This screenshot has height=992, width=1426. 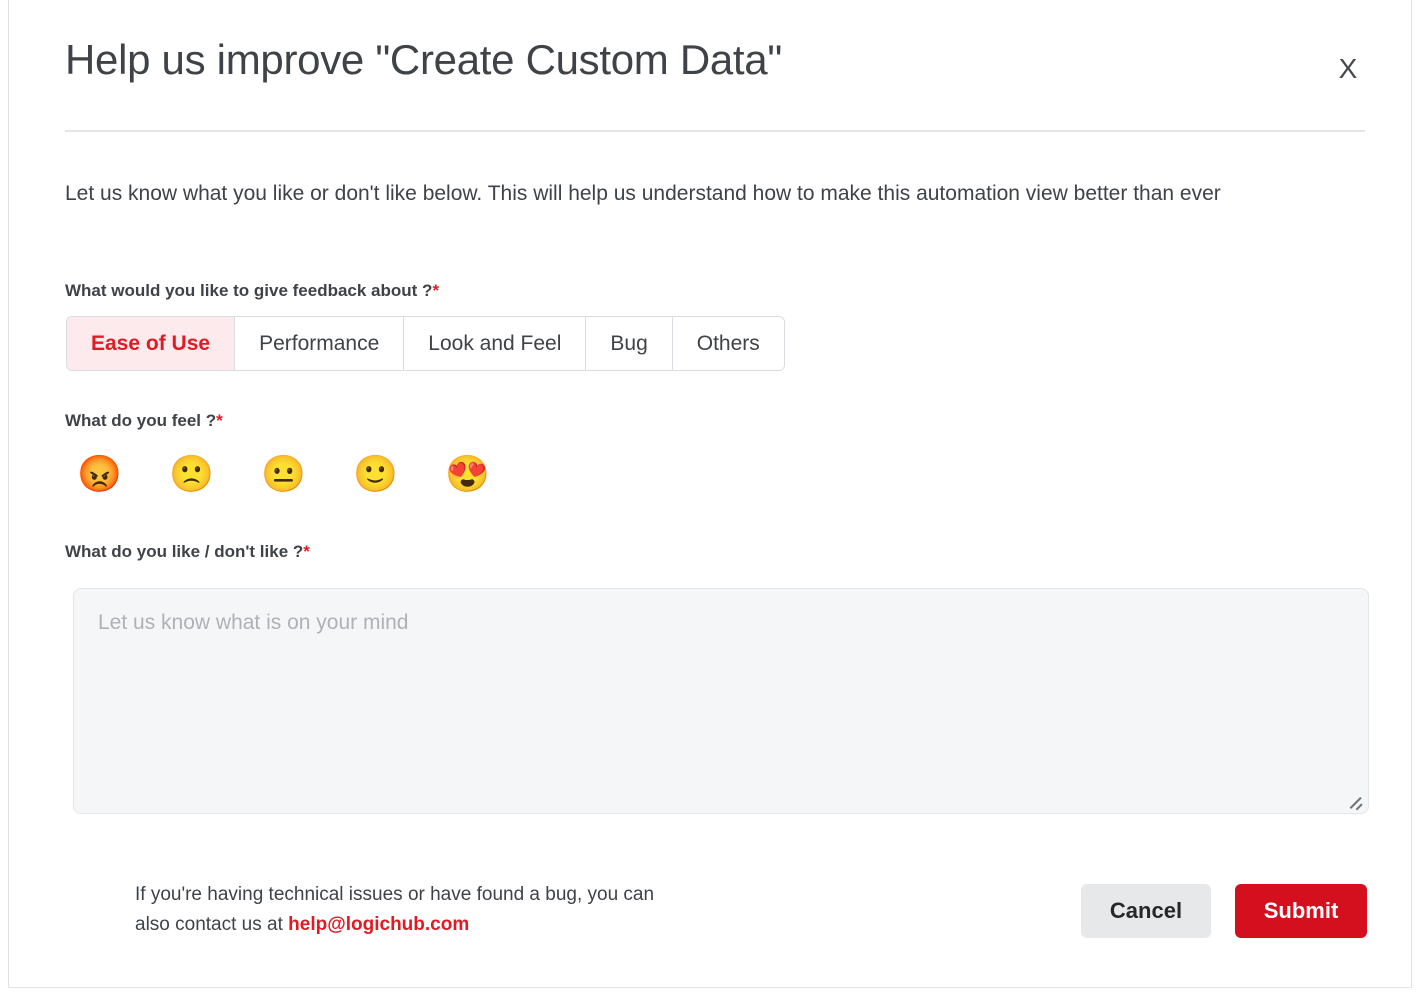 I want to click on support-email-link: help@logichub.com, so click(x=378, y=924).